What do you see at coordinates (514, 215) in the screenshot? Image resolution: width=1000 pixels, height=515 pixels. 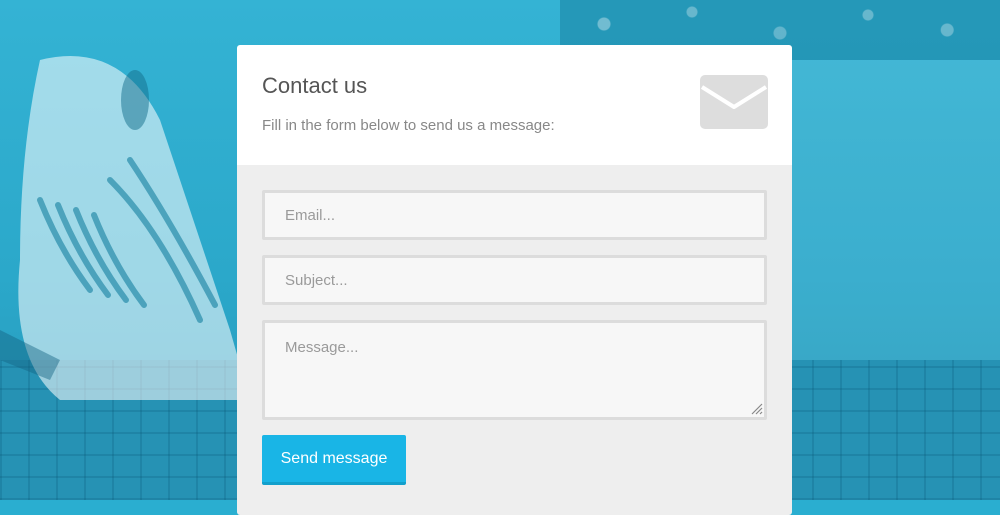 I see `email-field` at bounding box center [514, 215].